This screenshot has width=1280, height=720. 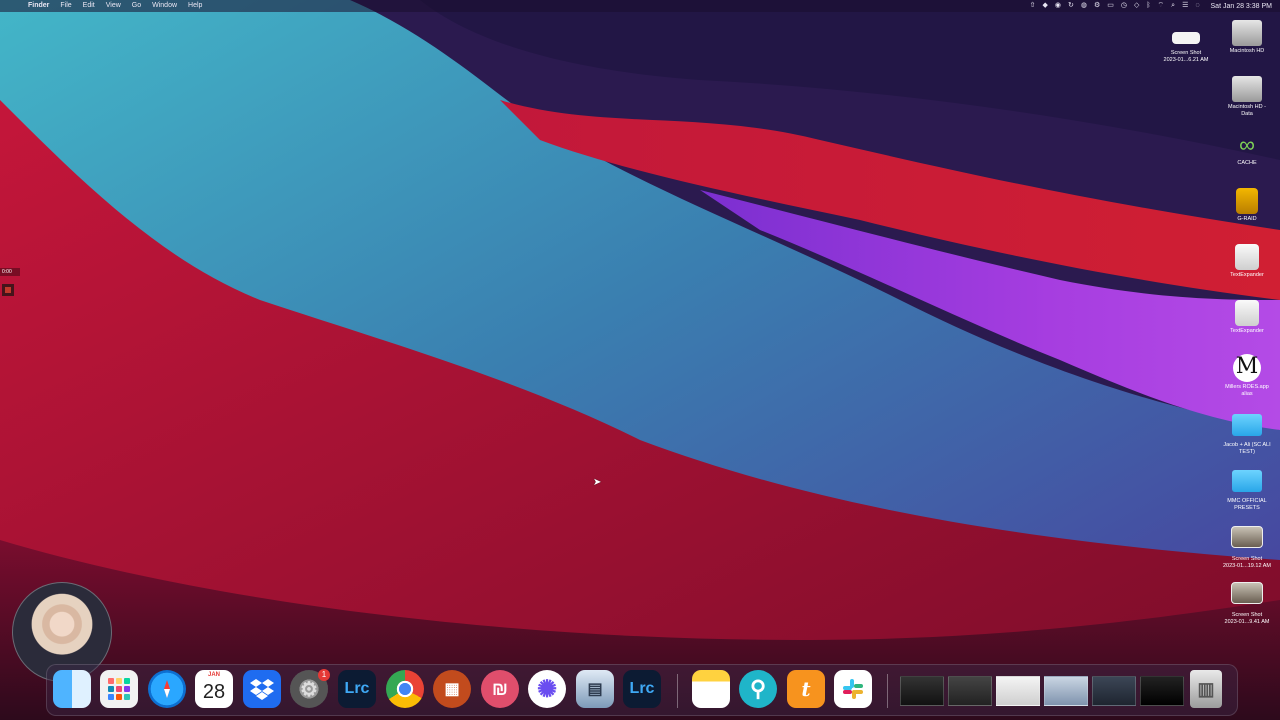 I want to click on lightroom-classic-icon: Lrc, so click(x=357, y=689).